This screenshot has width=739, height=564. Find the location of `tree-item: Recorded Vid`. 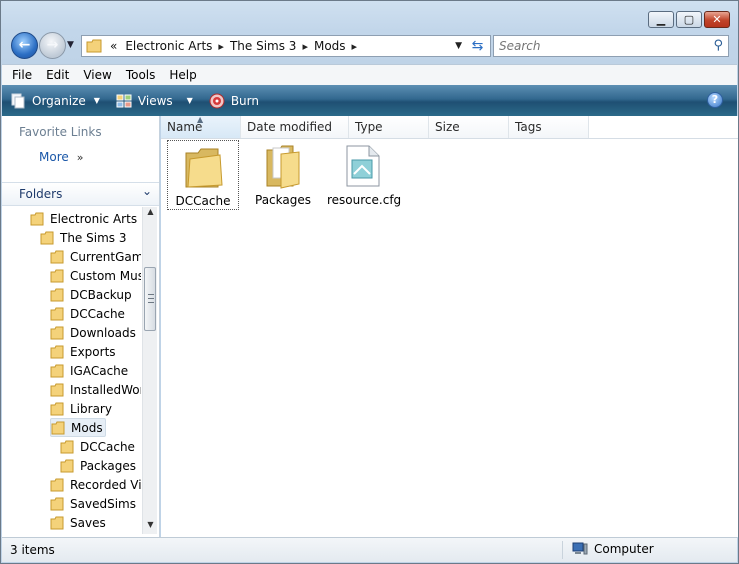

tree-item: Recorded Vid is located at coordinates (95, 484).